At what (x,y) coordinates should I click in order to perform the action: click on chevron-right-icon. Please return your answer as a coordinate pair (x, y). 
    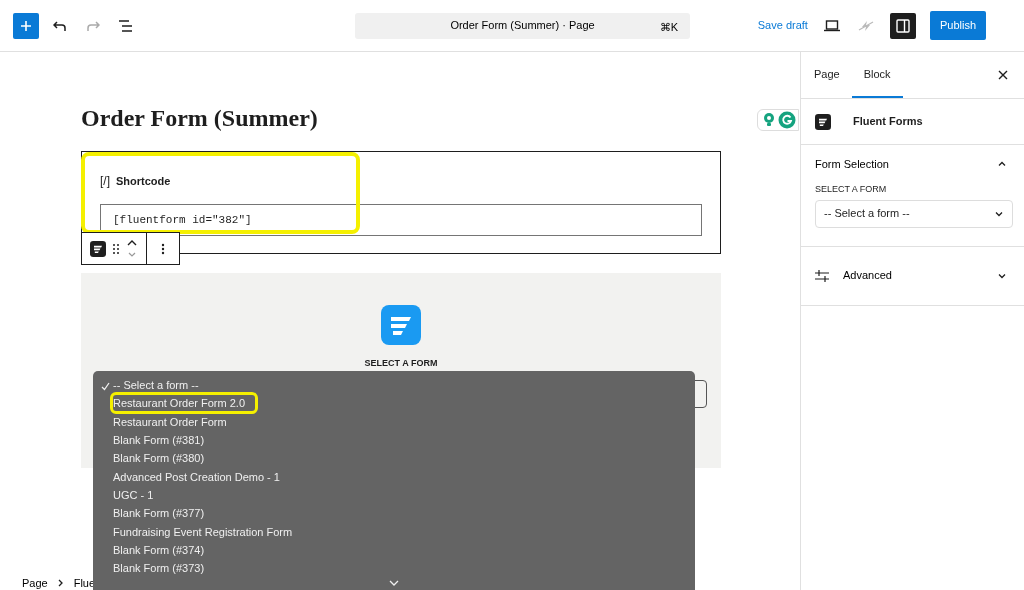
    Looking at the image, I should click on (60, 583).